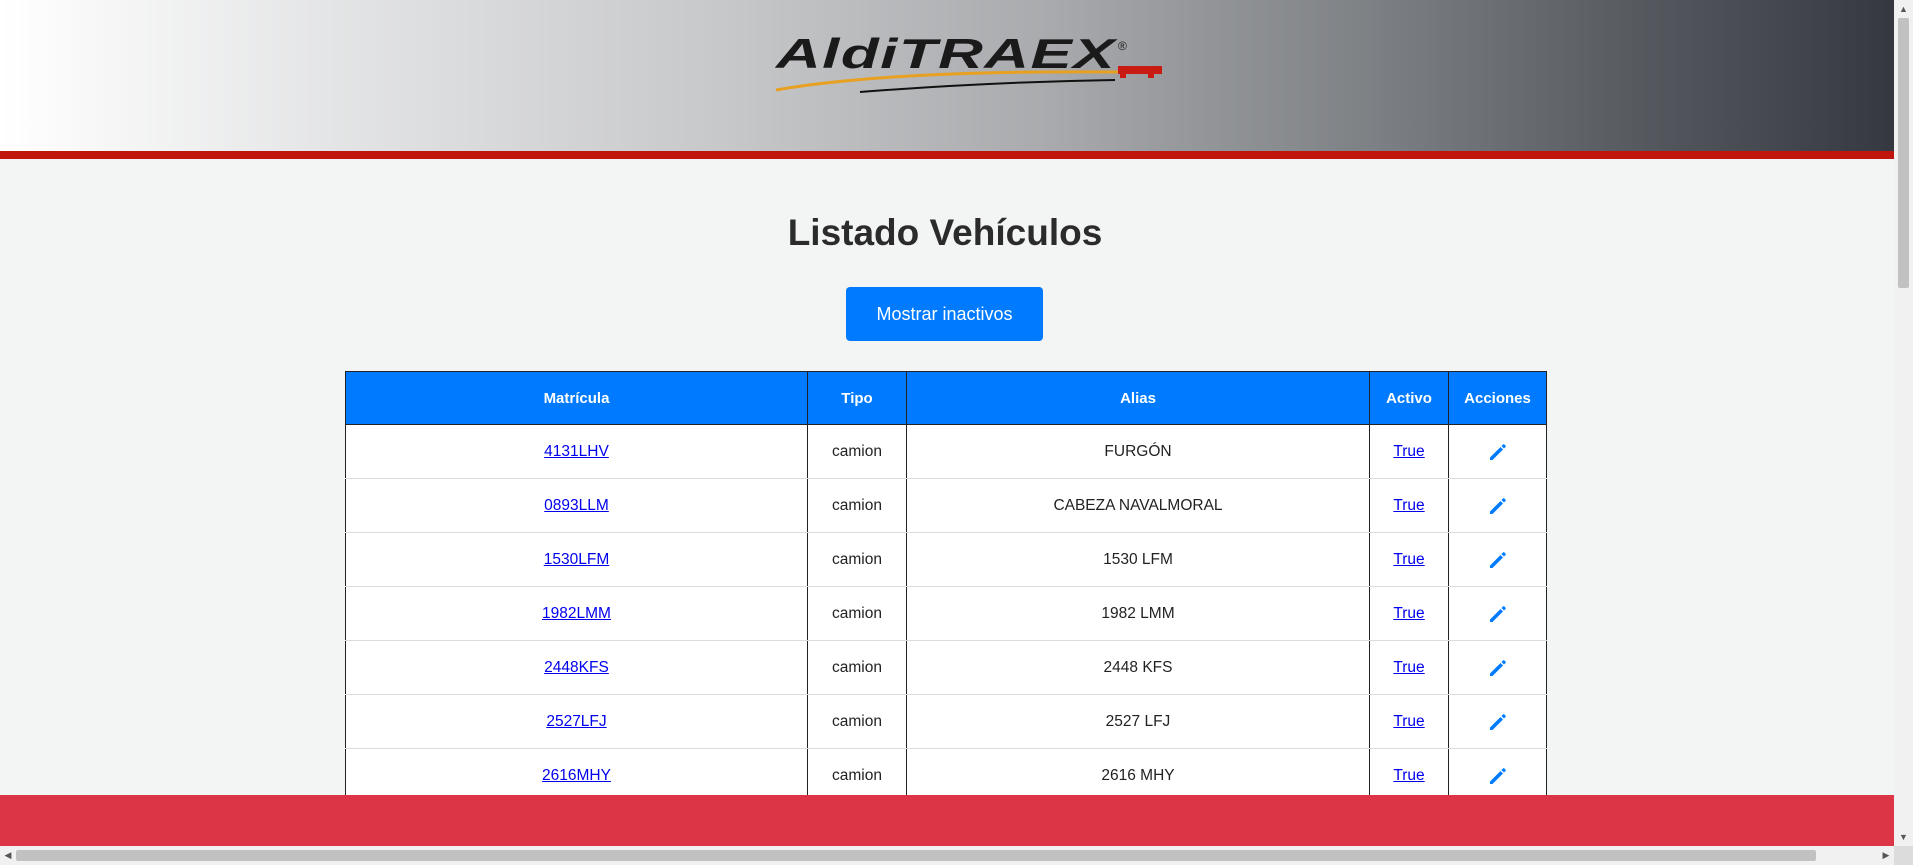 This screenshot has height=865, width=1913. What do you see at coordinates (947, 820) in the screenshot?
I see `site-footer` at bounding box center [947, 820].